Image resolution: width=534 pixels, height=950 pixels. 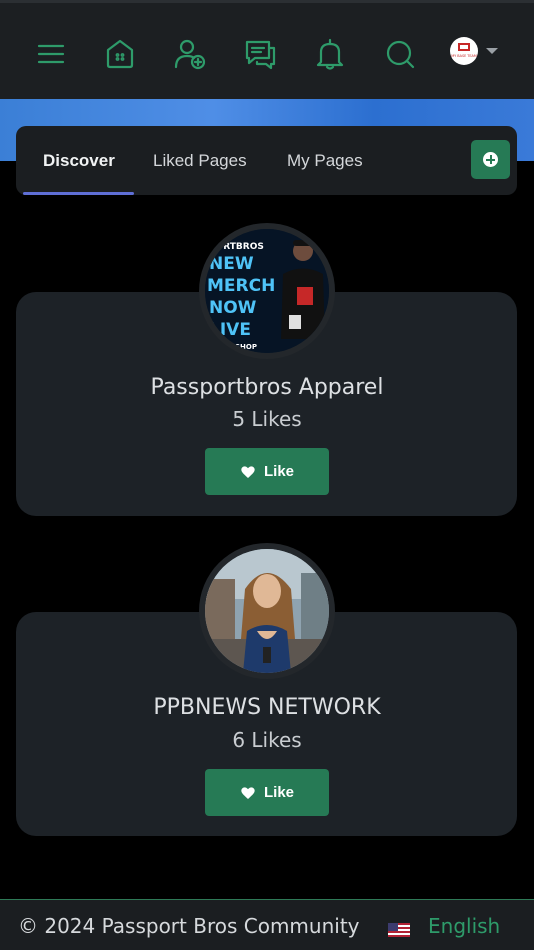 I want to click on news-anchor-photo, so click(x=267, y=611).